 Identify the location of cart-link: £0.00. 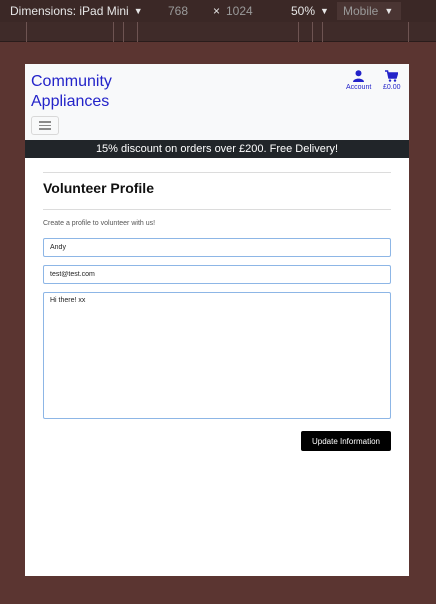
(392, 80).